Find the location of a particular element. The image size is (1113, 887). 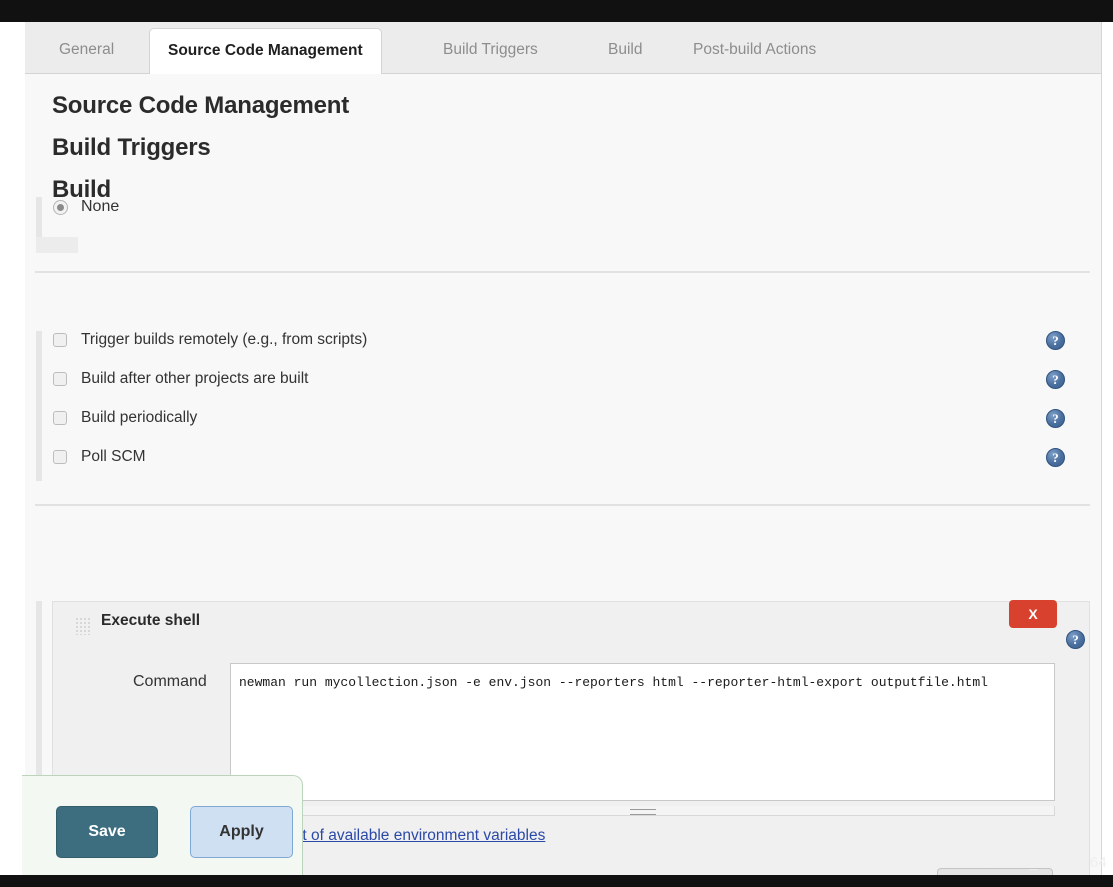

checkbox-build-periodically is located at coordinates (60, 418).